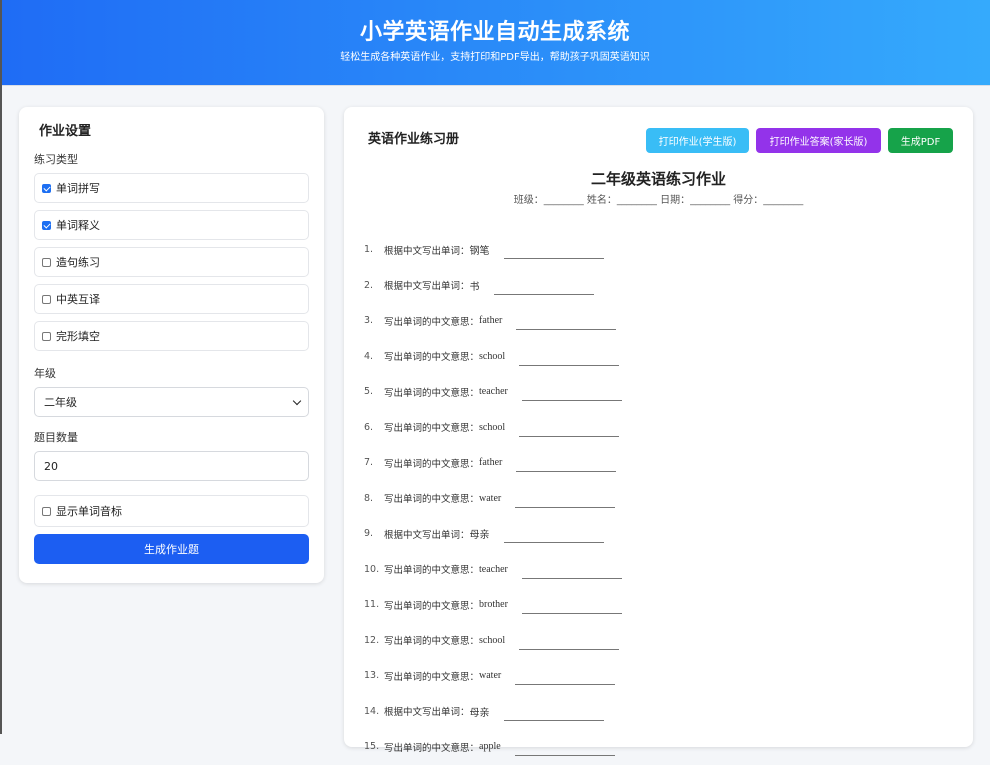 The image size is (990, 765). I want to click on question-word: 母亲, so click(479, 713).